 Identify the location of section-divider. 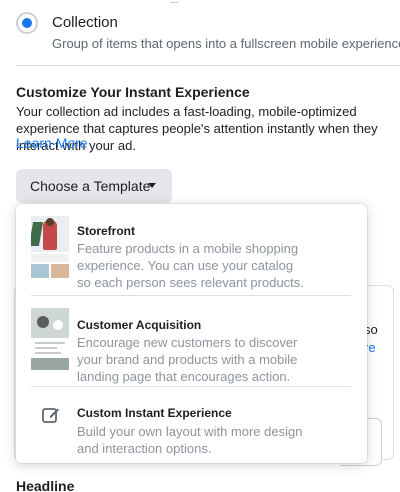
(208, 65).